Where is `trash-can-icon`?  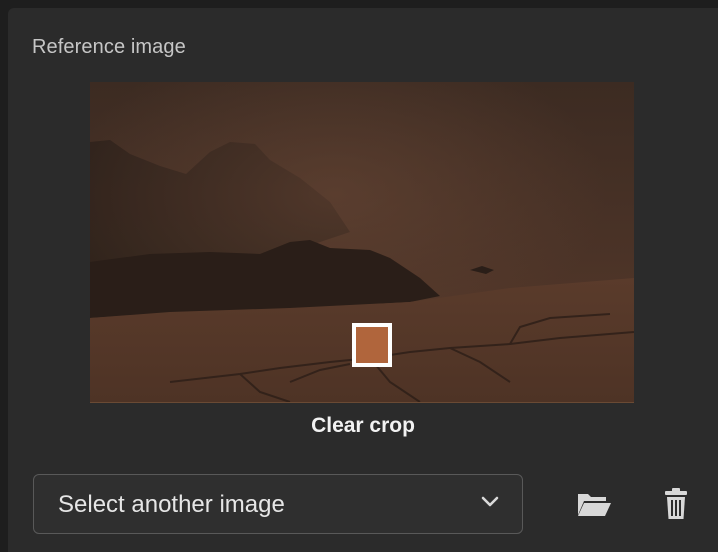 trash-can-icon is located at coordinates (676, 503).